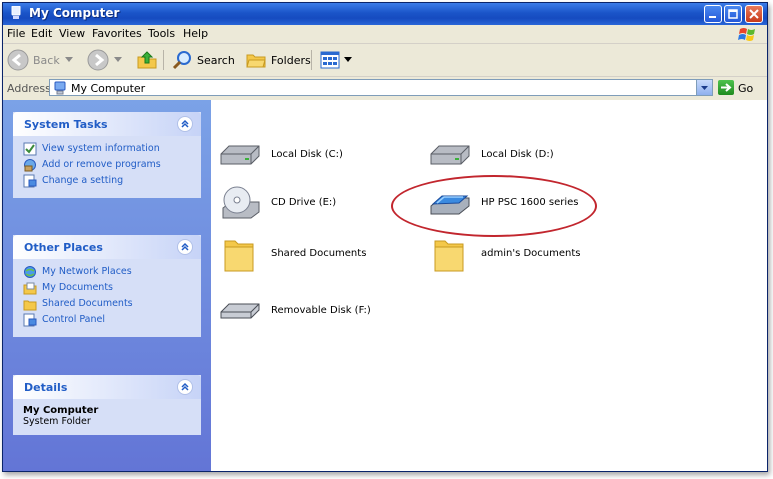  What do you see at coordinates (46, 60) in the screenshot?
I see `back-label: Back` at bounding box center [46, 60].